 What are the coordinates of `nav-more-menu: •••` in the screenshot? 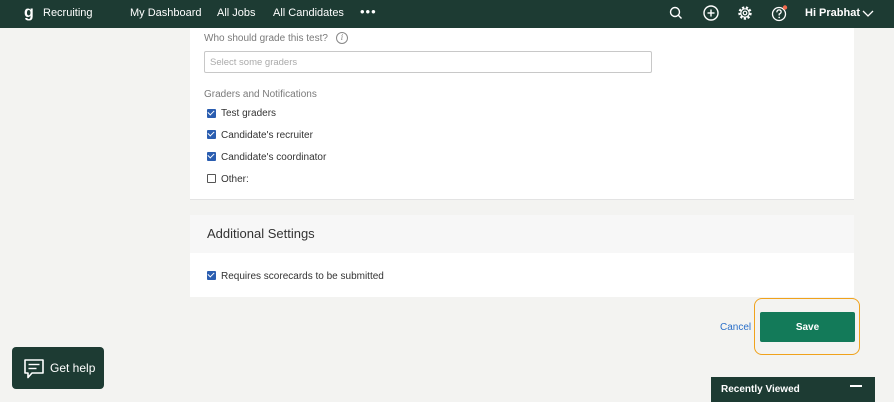 It's located at (368, 11).